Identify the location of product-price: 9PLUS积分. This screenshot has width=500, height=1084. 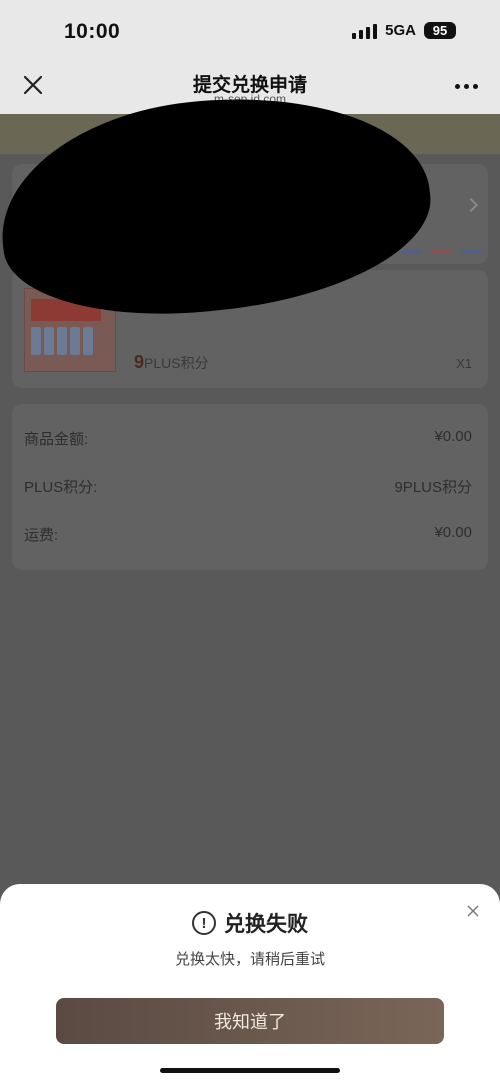
(171, 362).